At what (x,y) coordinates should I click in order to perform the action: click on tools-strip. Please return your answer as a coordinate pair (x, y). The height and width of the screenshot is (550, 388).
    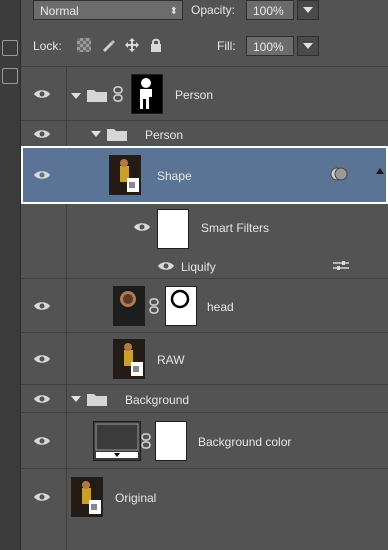
    Looking at the image, I should click on (10, 275).